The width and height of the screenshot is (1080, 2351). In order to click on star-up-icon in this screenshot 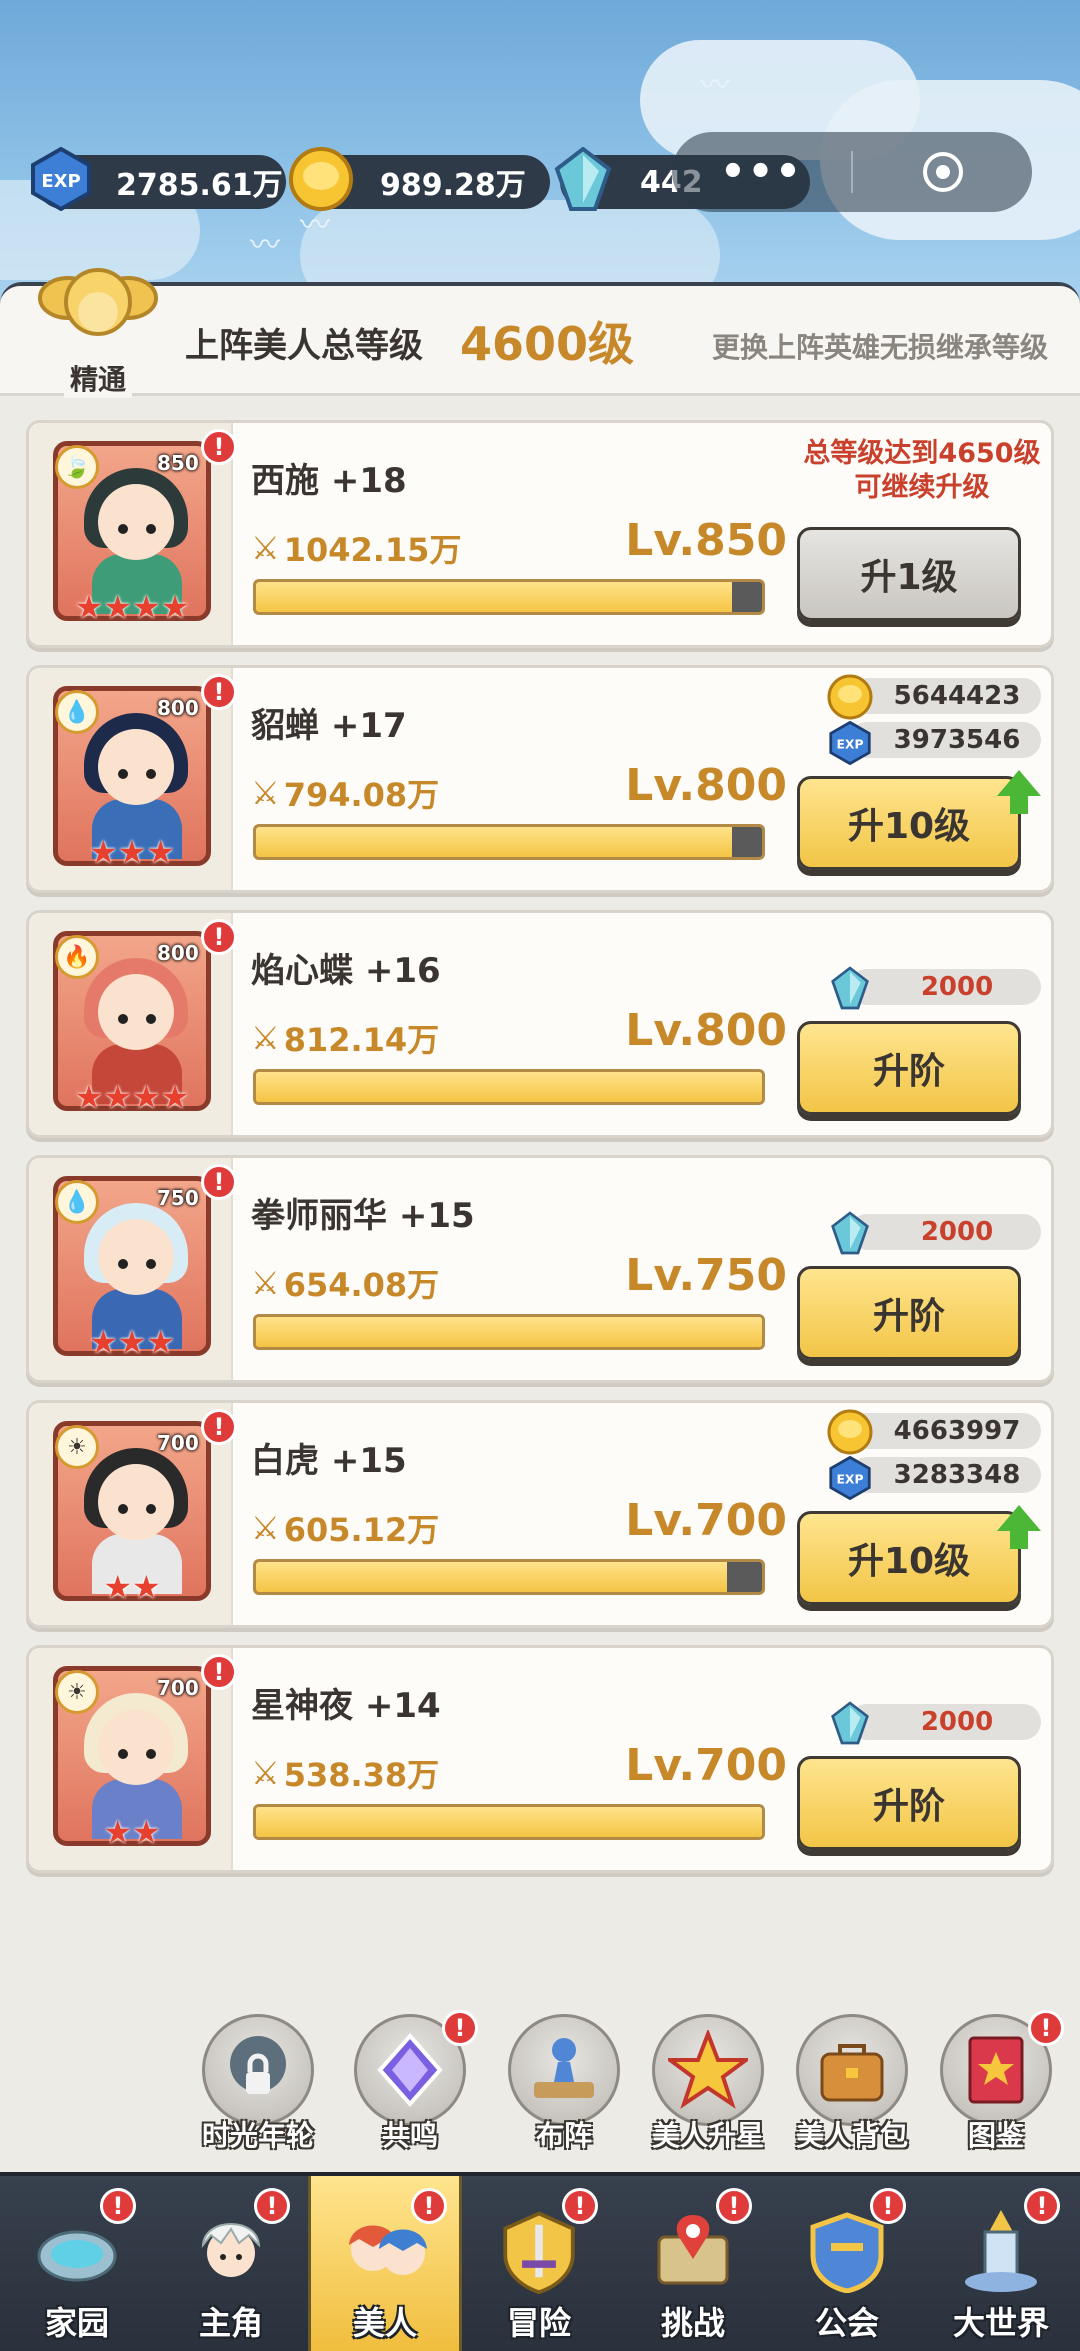, I will do `click(708, 2070)`.